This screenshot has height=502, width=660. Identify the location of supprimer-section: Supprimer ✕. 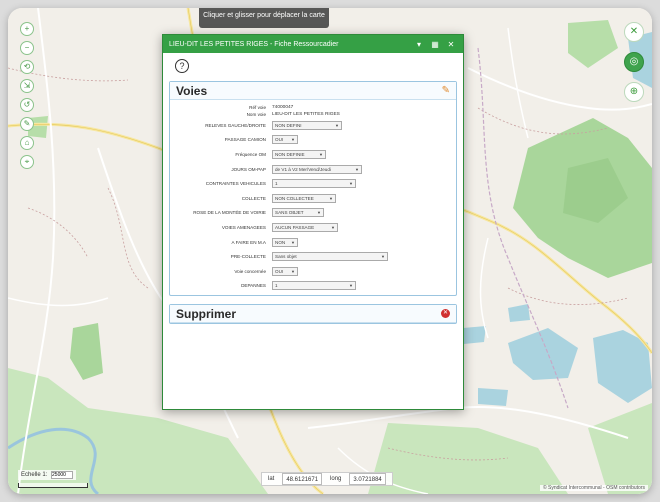
(313, 314).